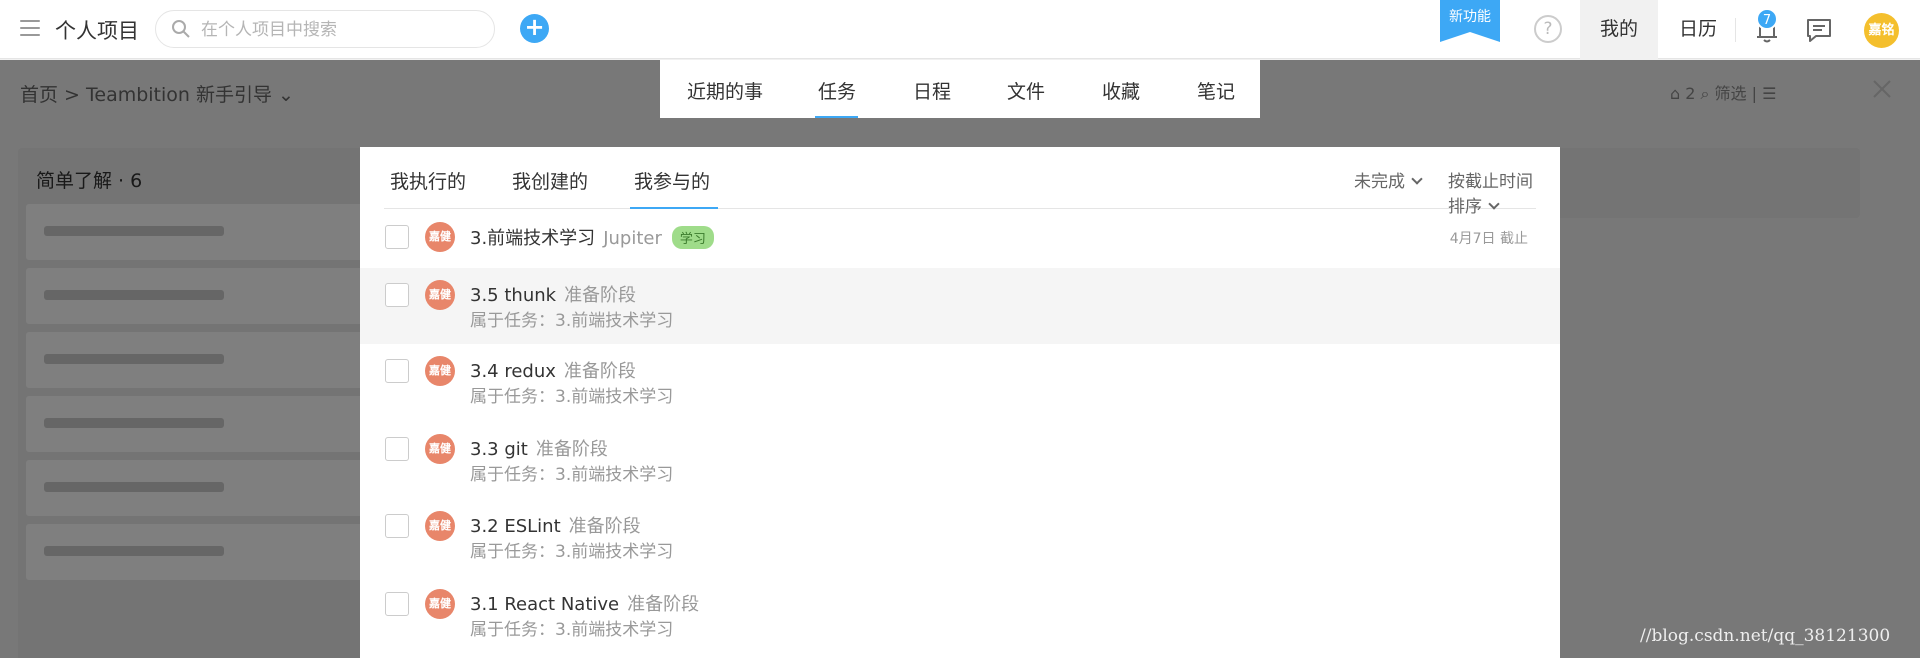 The image size is (1920, 658). I want to click on nav-mine: 我的, so click(1619, 29).